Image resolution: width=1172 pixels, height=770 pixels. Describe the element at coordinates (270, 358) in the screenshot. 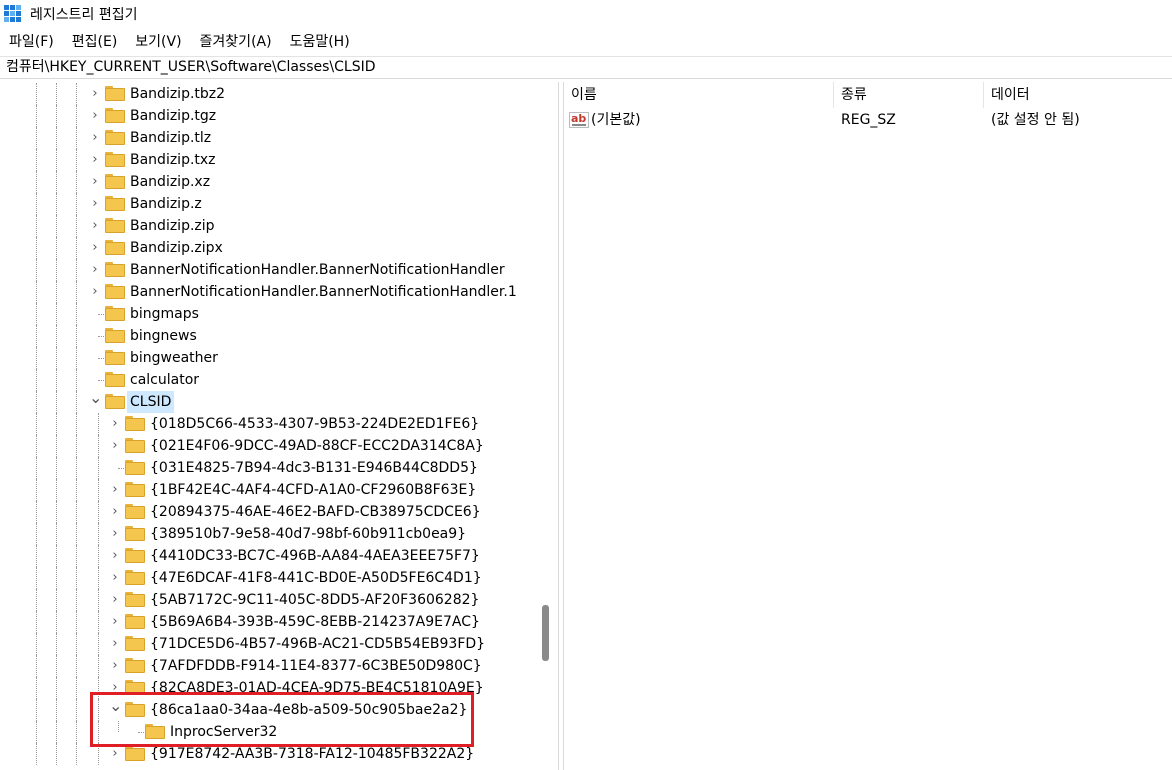

I see `tree-item: bingweather` at that location.